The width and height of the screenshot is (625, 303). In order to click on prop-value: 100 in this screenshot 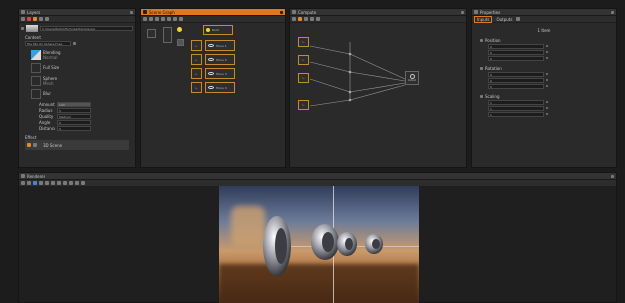, I will do `click(74, 104)`.